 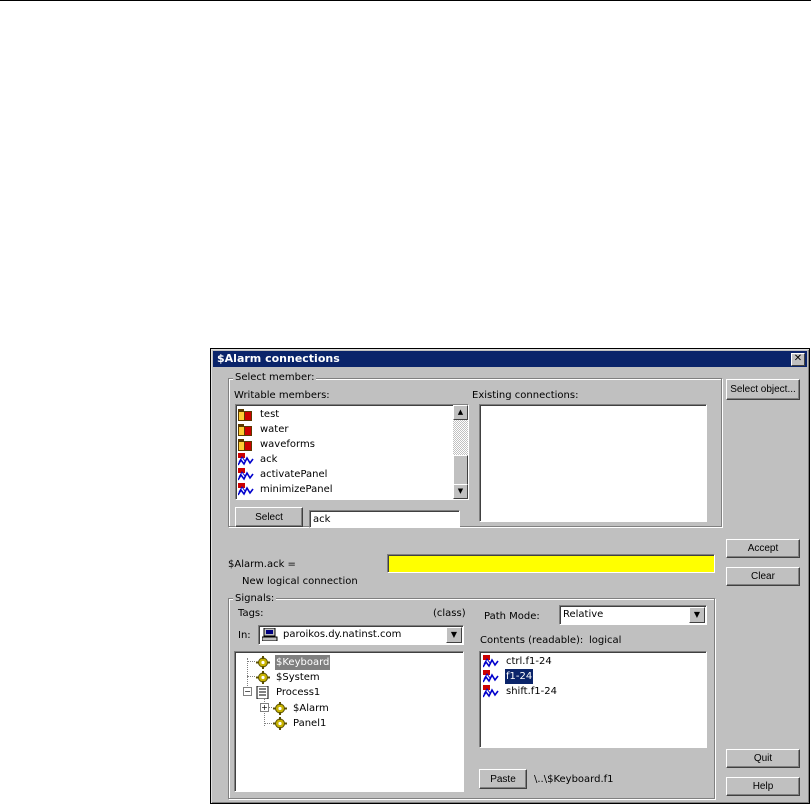 What do you see at coordinates (519, 676) in the screenshot?
I see `contents-item-label: f1-24` at bounding box center [519, 676].